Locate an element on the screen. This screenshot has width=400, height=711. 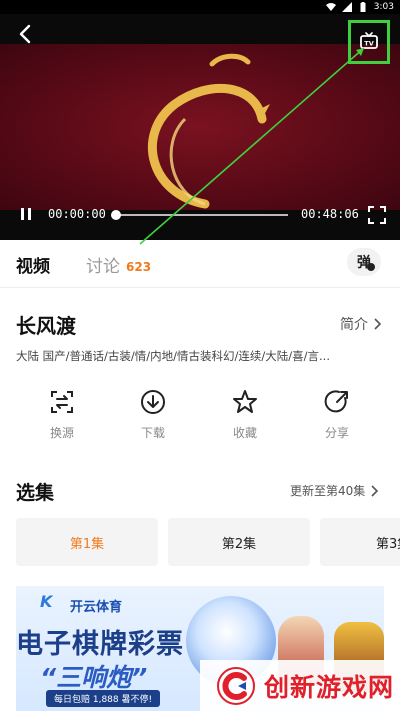
player-control-bar: 00:00:00 00:48:06 is located at coordinates (200, 215).